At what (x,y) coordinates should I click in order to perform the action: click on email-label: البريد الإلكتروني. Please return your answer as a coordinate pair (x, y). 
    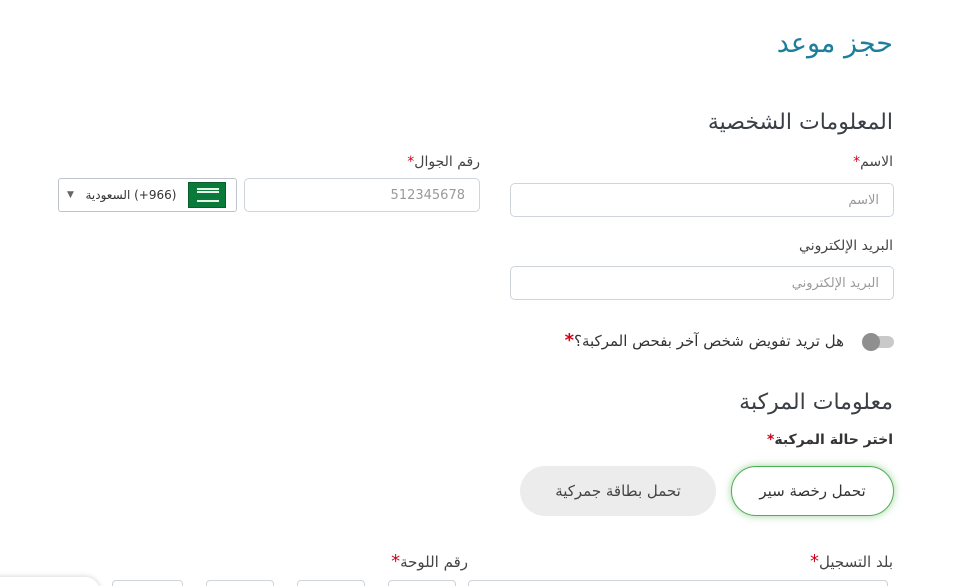
    Looking at the image, I should click on (846, 246).